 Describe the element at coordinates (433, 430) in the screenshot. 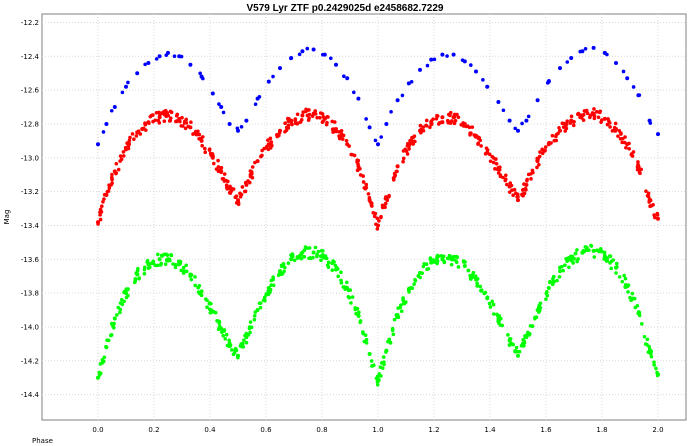

I see `x-tick-label: 1.2` at that location.